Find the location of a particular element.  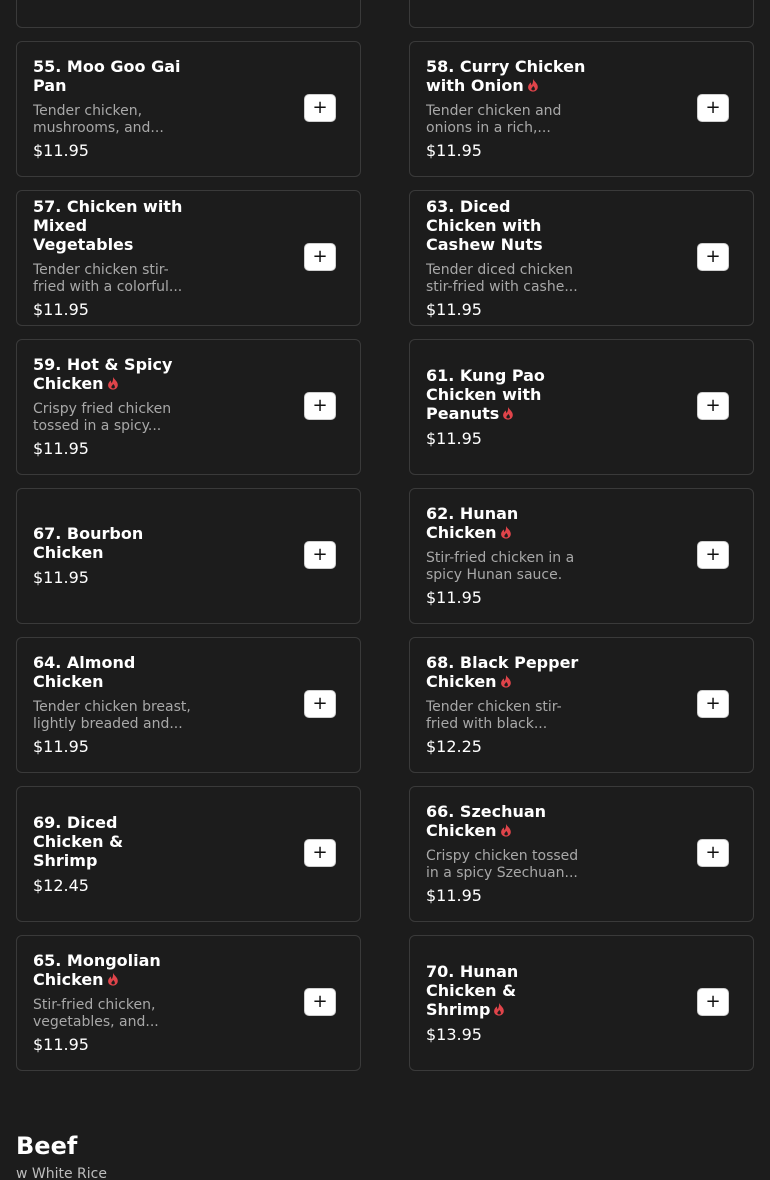

menu-item-info: 67. Bourbon Chicken $11.95 is located at coordinates (113, 556).